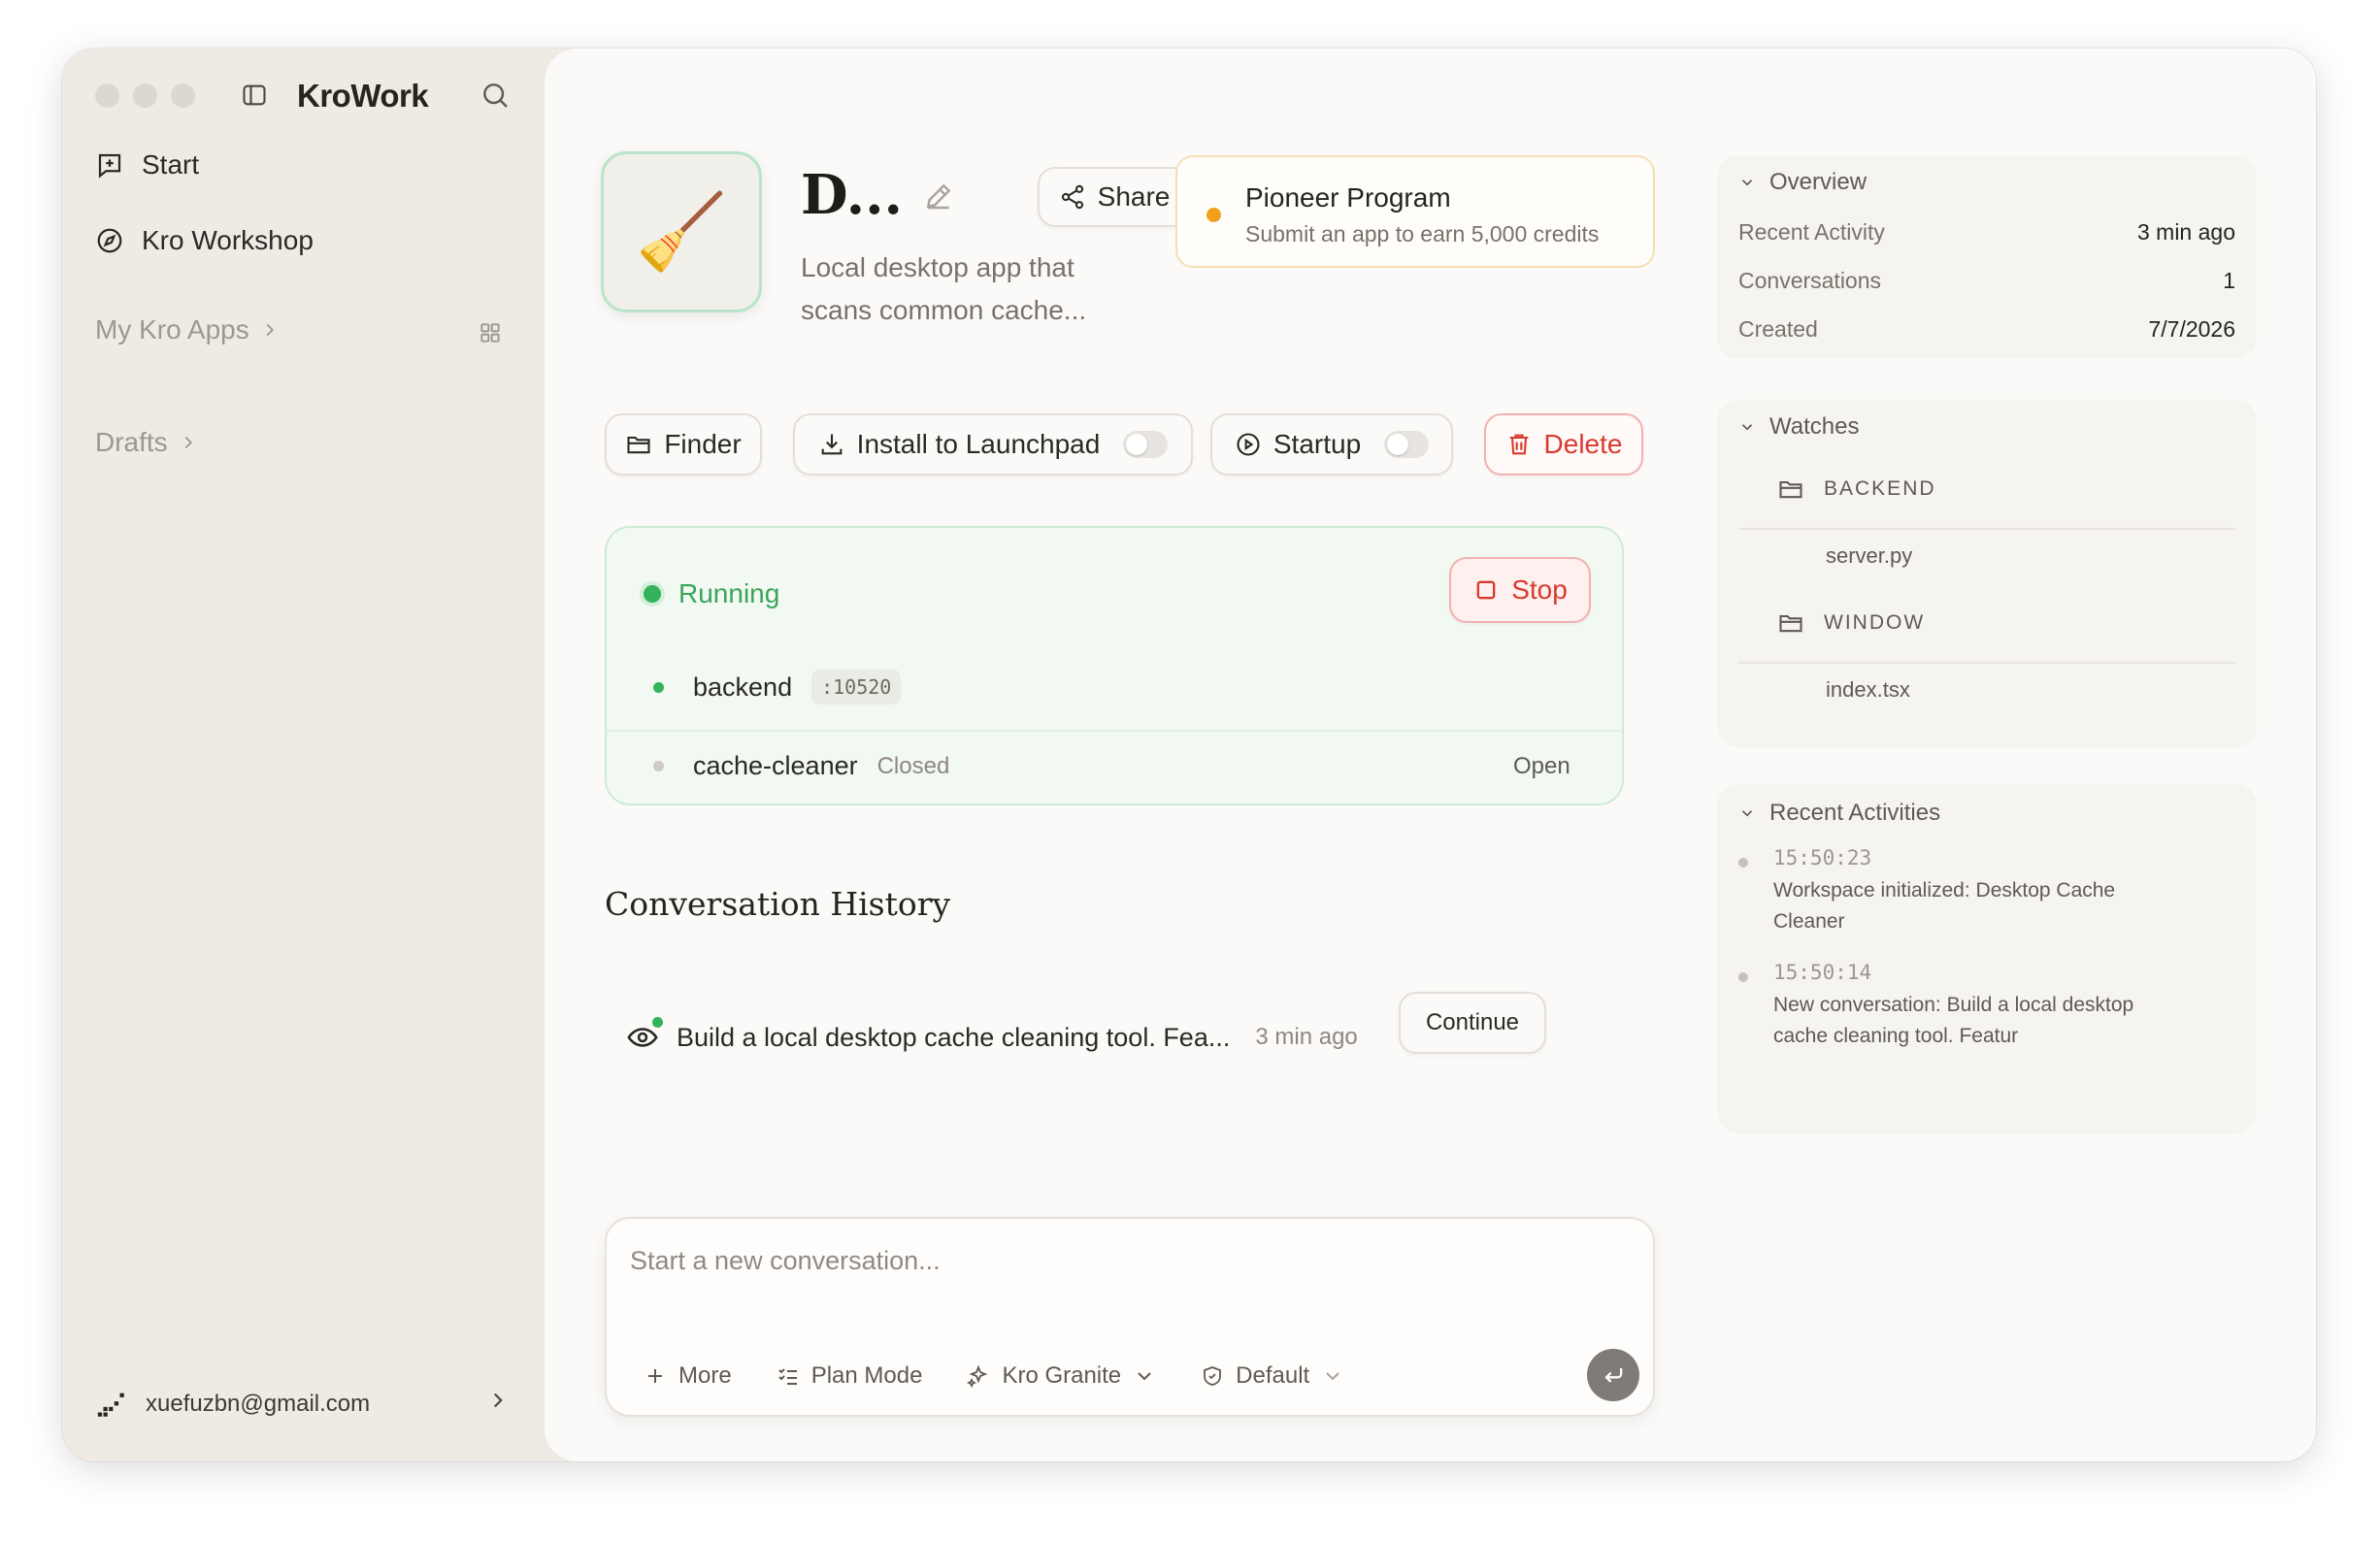  I want to click on watch-folder: BACKEND, so click(1856, 489).